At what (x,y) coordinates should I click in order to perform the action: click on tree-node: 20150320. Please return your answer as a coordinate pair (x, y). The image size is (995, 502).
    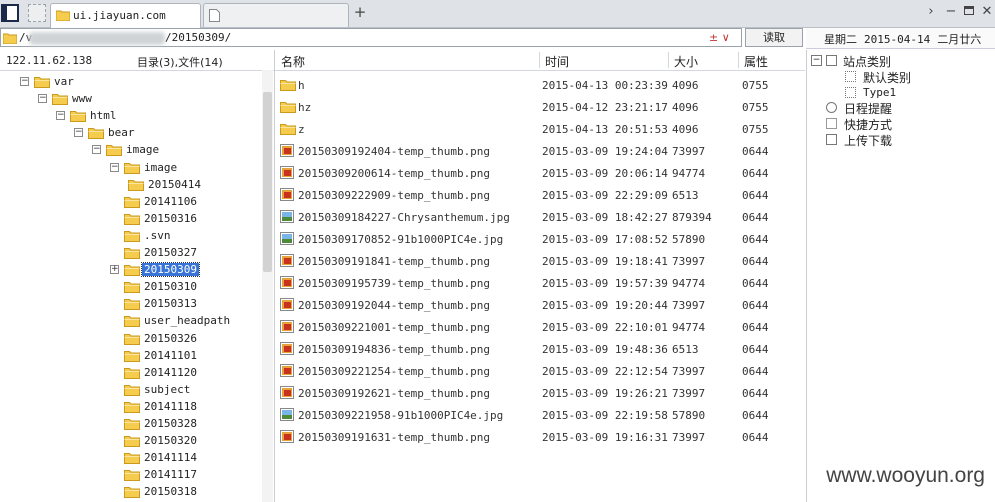
    Looking at the image, I should click on (129, 440).